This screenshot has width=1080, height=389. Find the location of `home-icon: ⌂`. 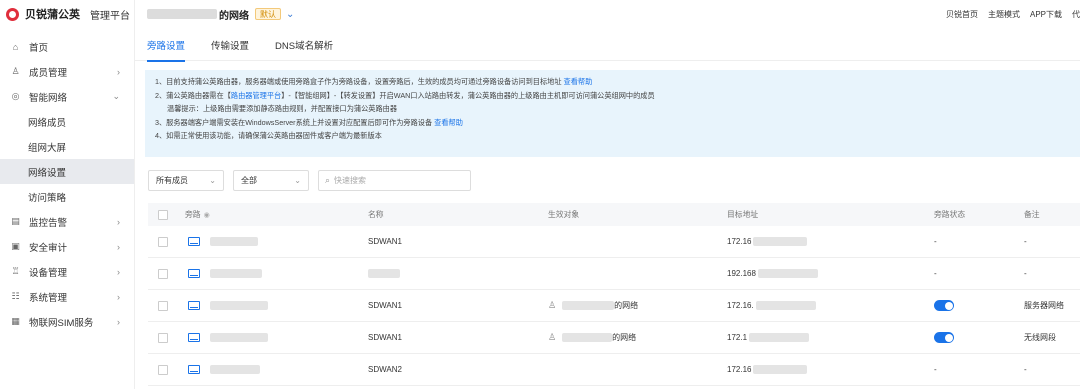

home-icon: ⌂ is located at coordinates (15, 46).